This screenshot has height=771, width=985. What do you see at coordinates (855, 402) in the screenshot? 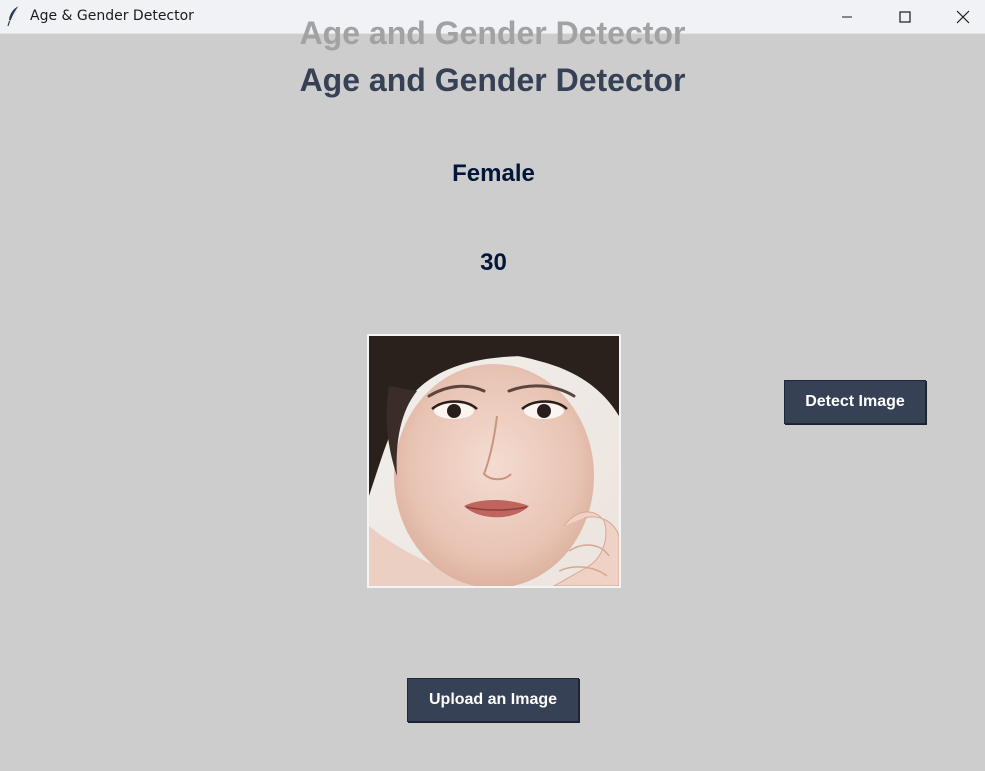
I see `detect-image-button: Detect Image` at bounding box center [855, 402].